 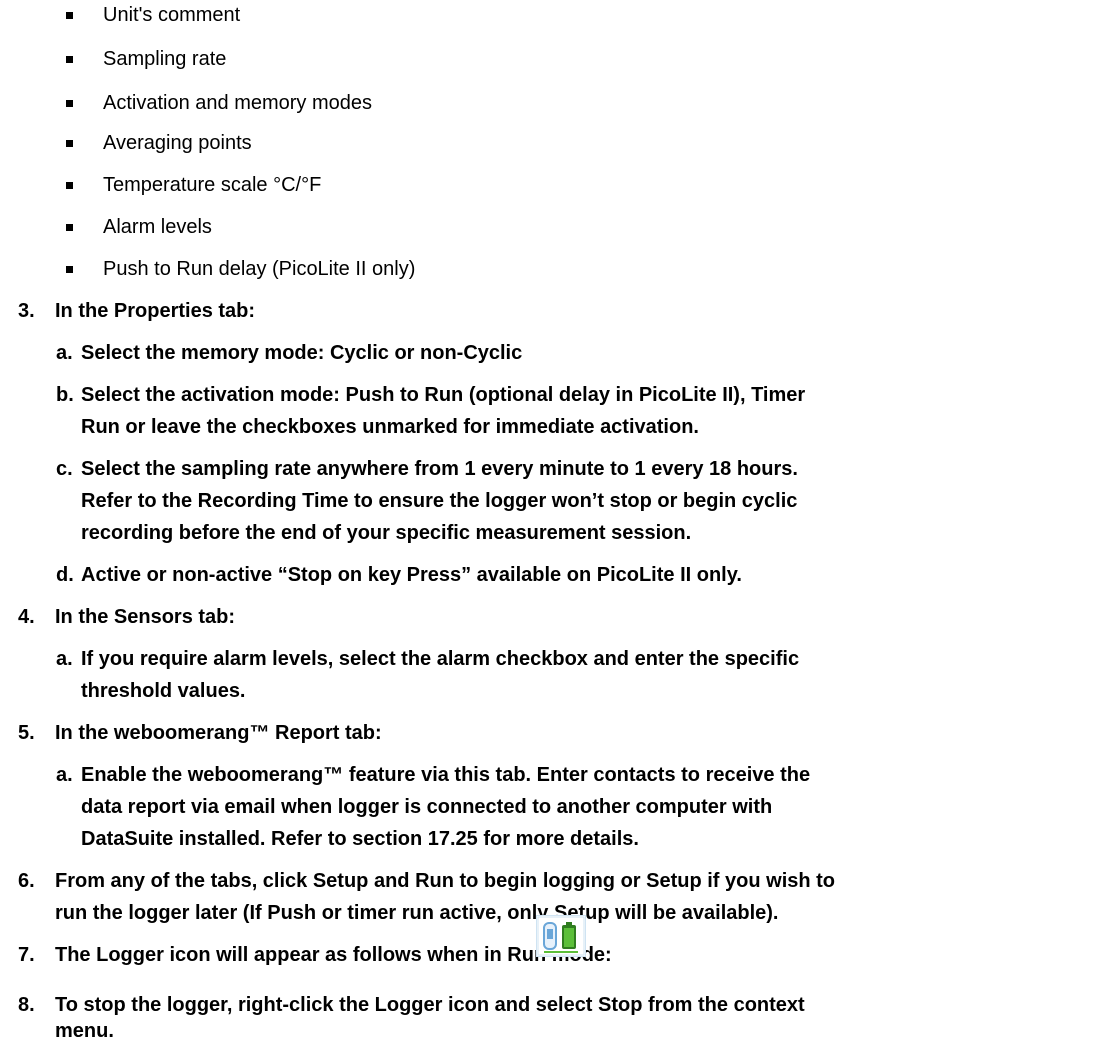 I want to click on step-line: menu., so click(x=84, y=1031).